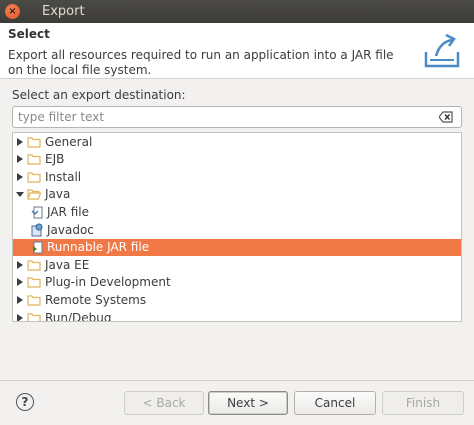 The image size is (474, 425). I want to click on filter-box, so click(237, 117).